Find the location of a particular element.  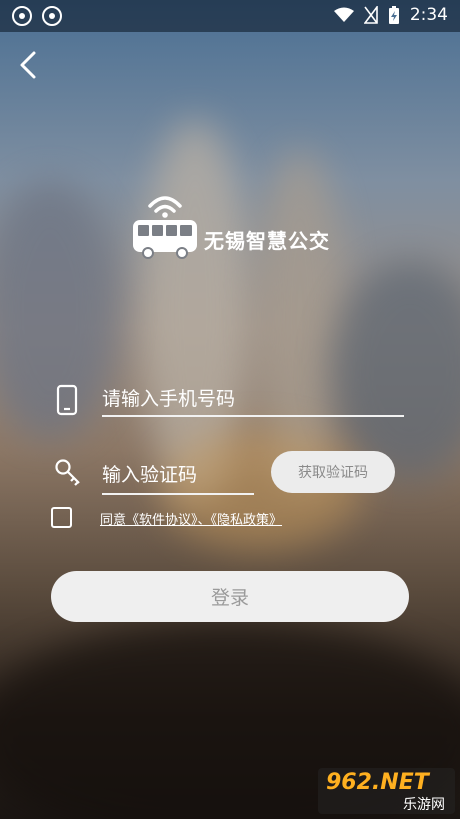

app-name: 无锡智慧公交 is located at coordinates (267, 241).